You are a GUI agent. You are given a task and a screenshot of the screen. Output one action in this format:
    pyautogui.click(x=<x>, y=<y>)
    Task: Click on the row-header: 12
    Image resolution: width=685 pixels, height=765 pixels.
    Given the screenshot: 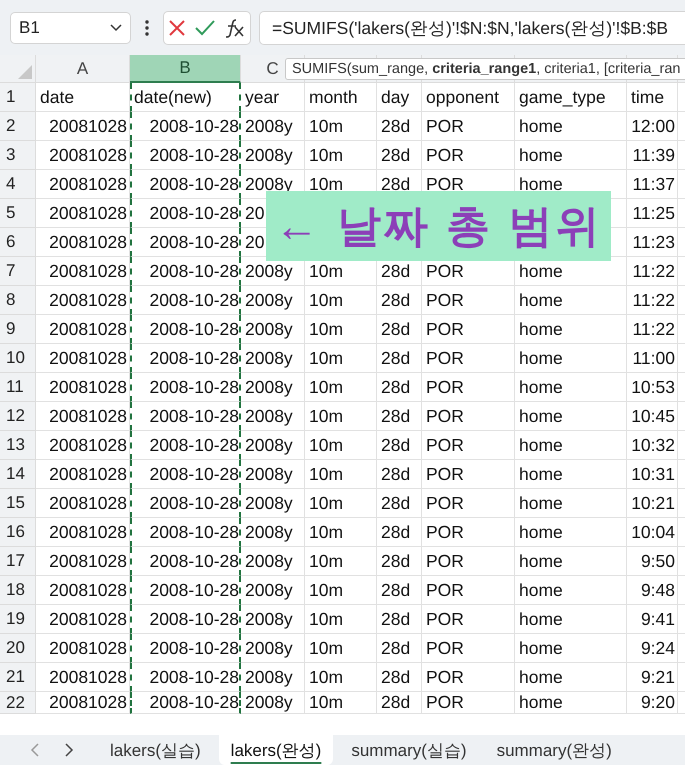 What is the action you would take?
    pyautogui.click(x=18, y=416)
    